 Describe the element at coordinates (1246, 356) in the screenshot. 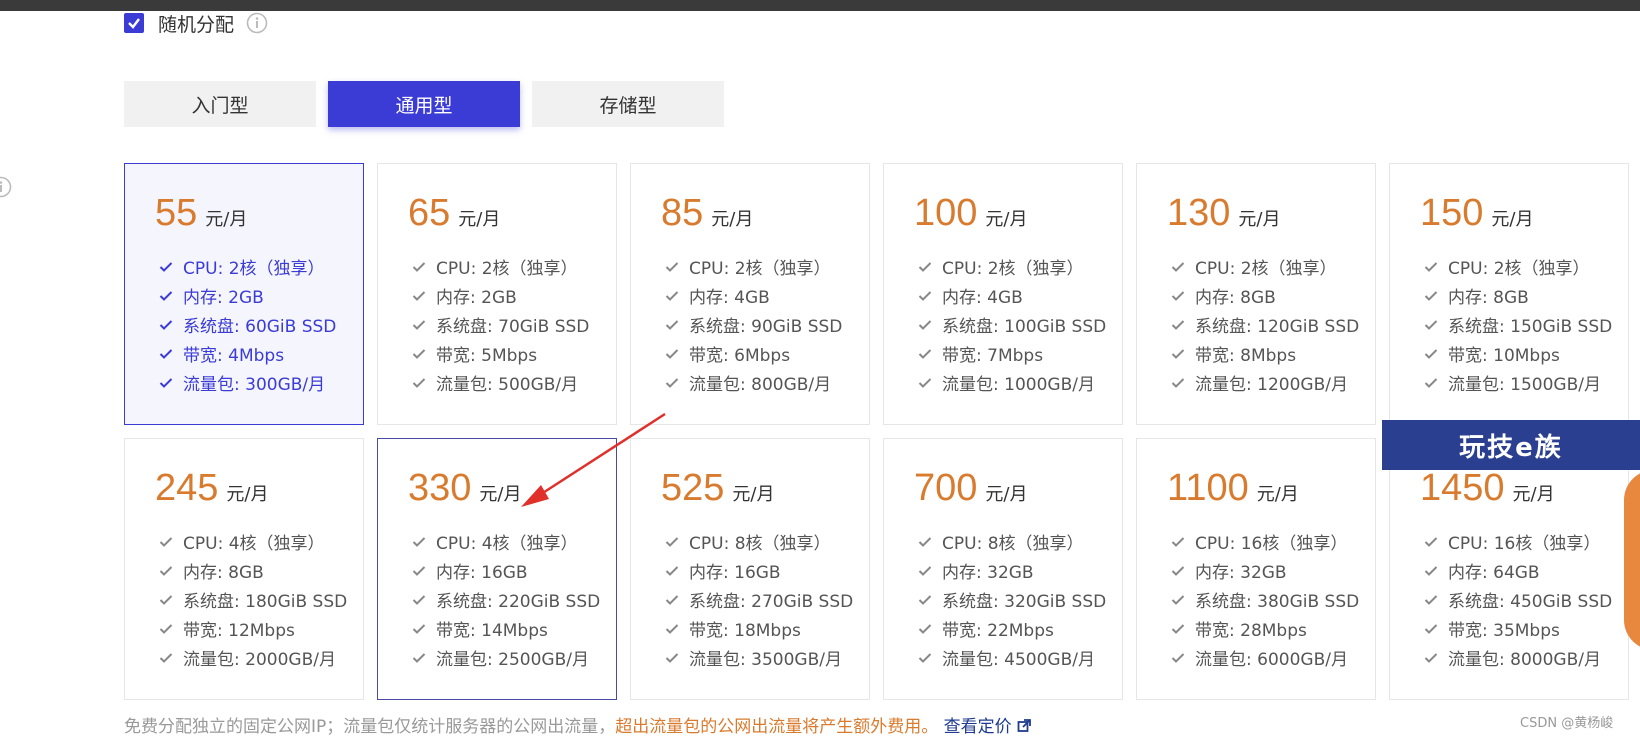

I see `plan-spec-text: 带宽: 8Mbps` at that location.